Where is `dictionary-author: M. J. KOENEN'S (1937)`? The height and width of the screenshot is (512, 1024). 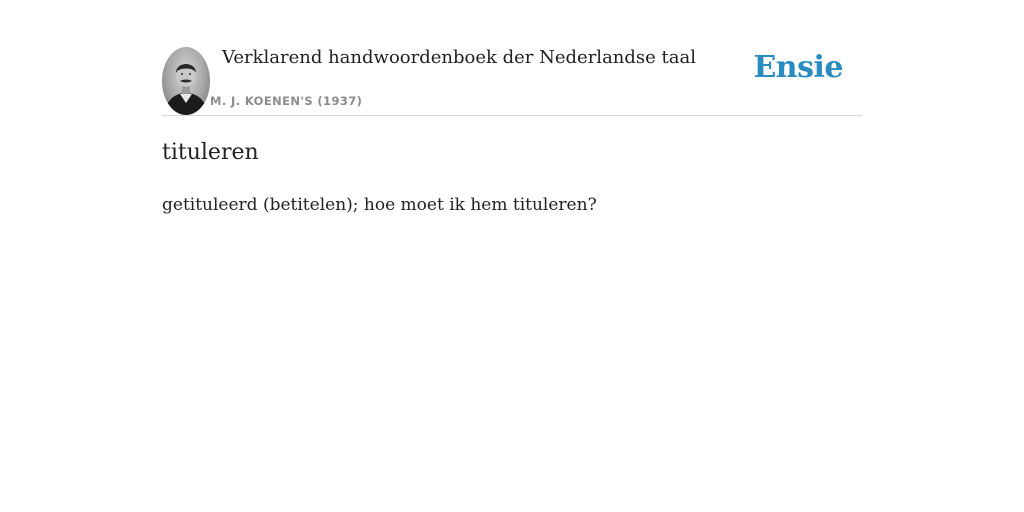
dictionary-author: M. J. KOENEN'S (1937) is located at coordinates (286, 101).